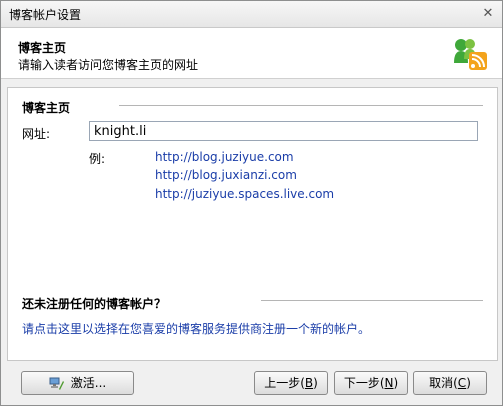  I want to click on messenger-blog-icon, so click(470, 54).